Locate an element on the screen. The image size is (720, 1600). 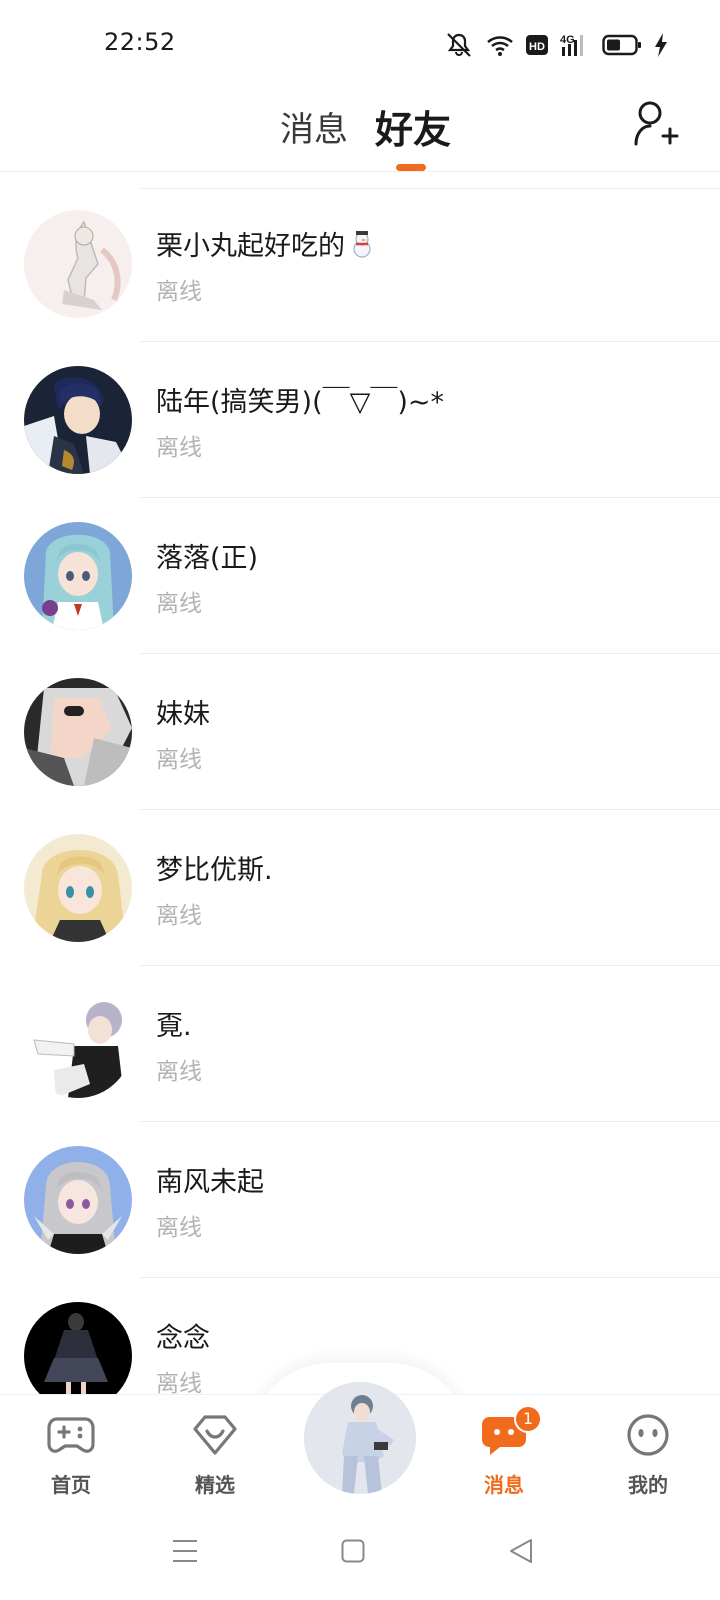
friend-row: 梦比优斯. 离线 is located at coordinates (360, 888).